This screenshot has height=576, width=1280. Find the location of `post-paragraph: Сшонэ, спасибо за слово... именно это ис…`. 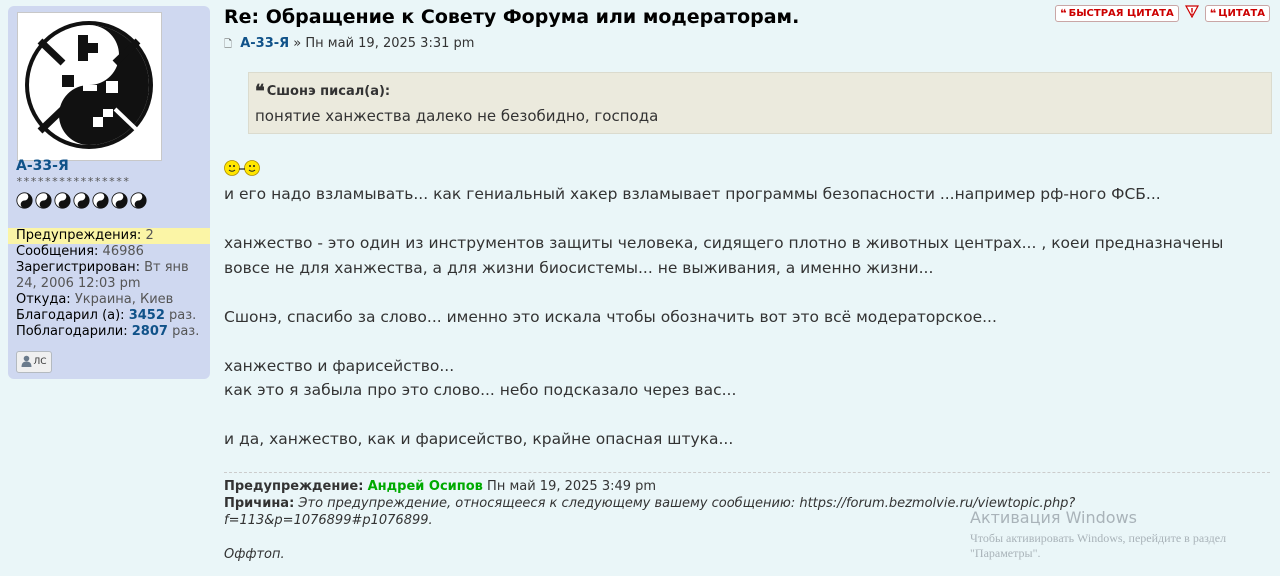

post-paragraph: Сшонэ, спасибо за слово... именно это ис… is located at coordinates (610, 316).